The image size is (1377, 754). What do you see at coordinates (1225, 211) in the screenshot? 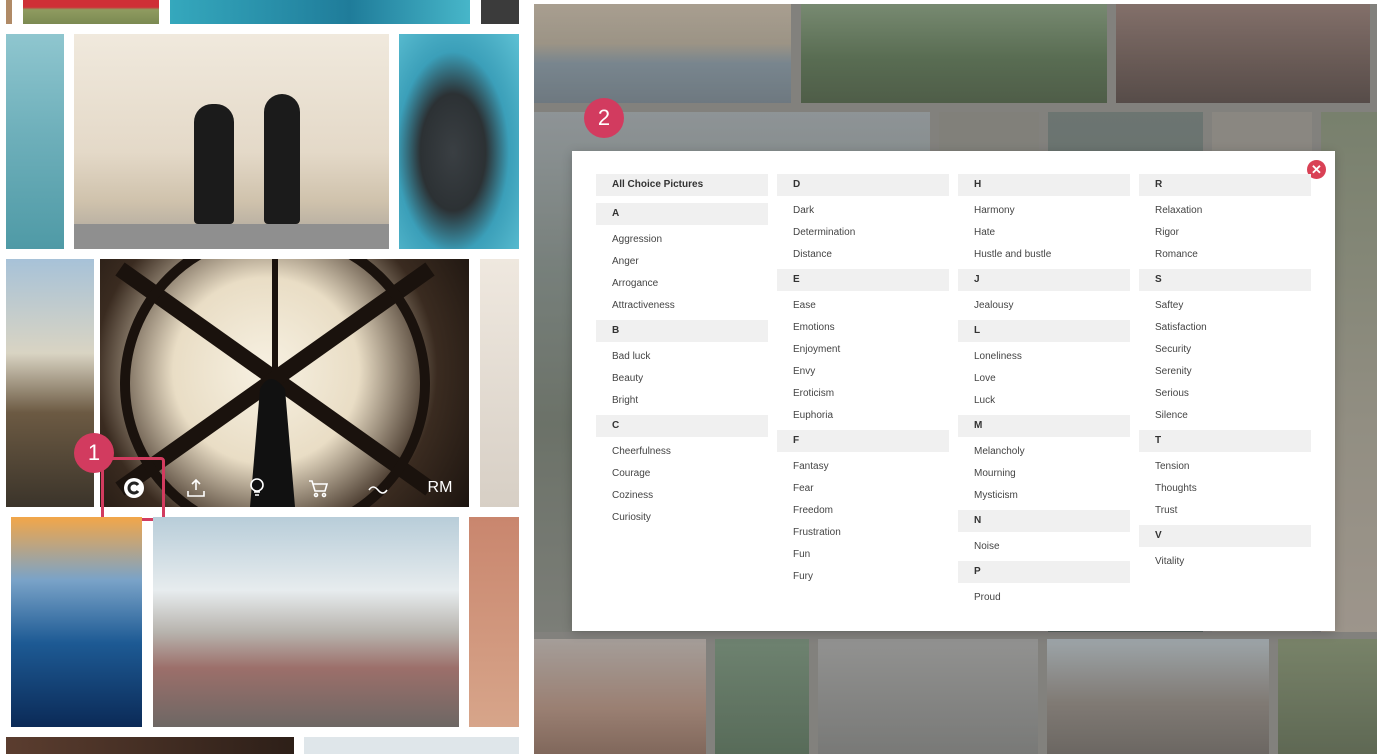
I see `emotion-option: Relaxation` at bounding box center [1225, 211].